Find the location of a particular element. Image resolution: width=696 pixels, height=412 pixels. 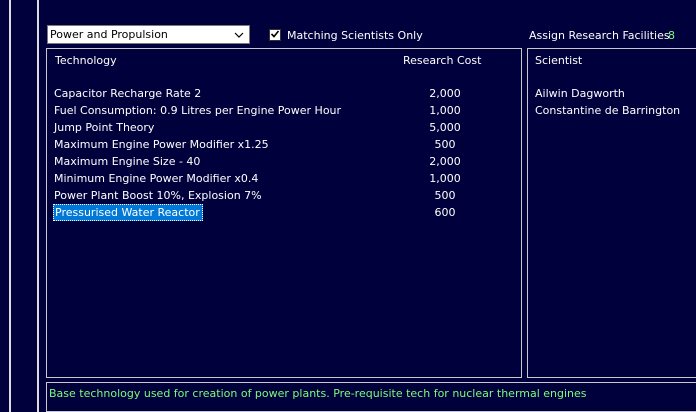

left-divider is located at coordinates (10, 206).